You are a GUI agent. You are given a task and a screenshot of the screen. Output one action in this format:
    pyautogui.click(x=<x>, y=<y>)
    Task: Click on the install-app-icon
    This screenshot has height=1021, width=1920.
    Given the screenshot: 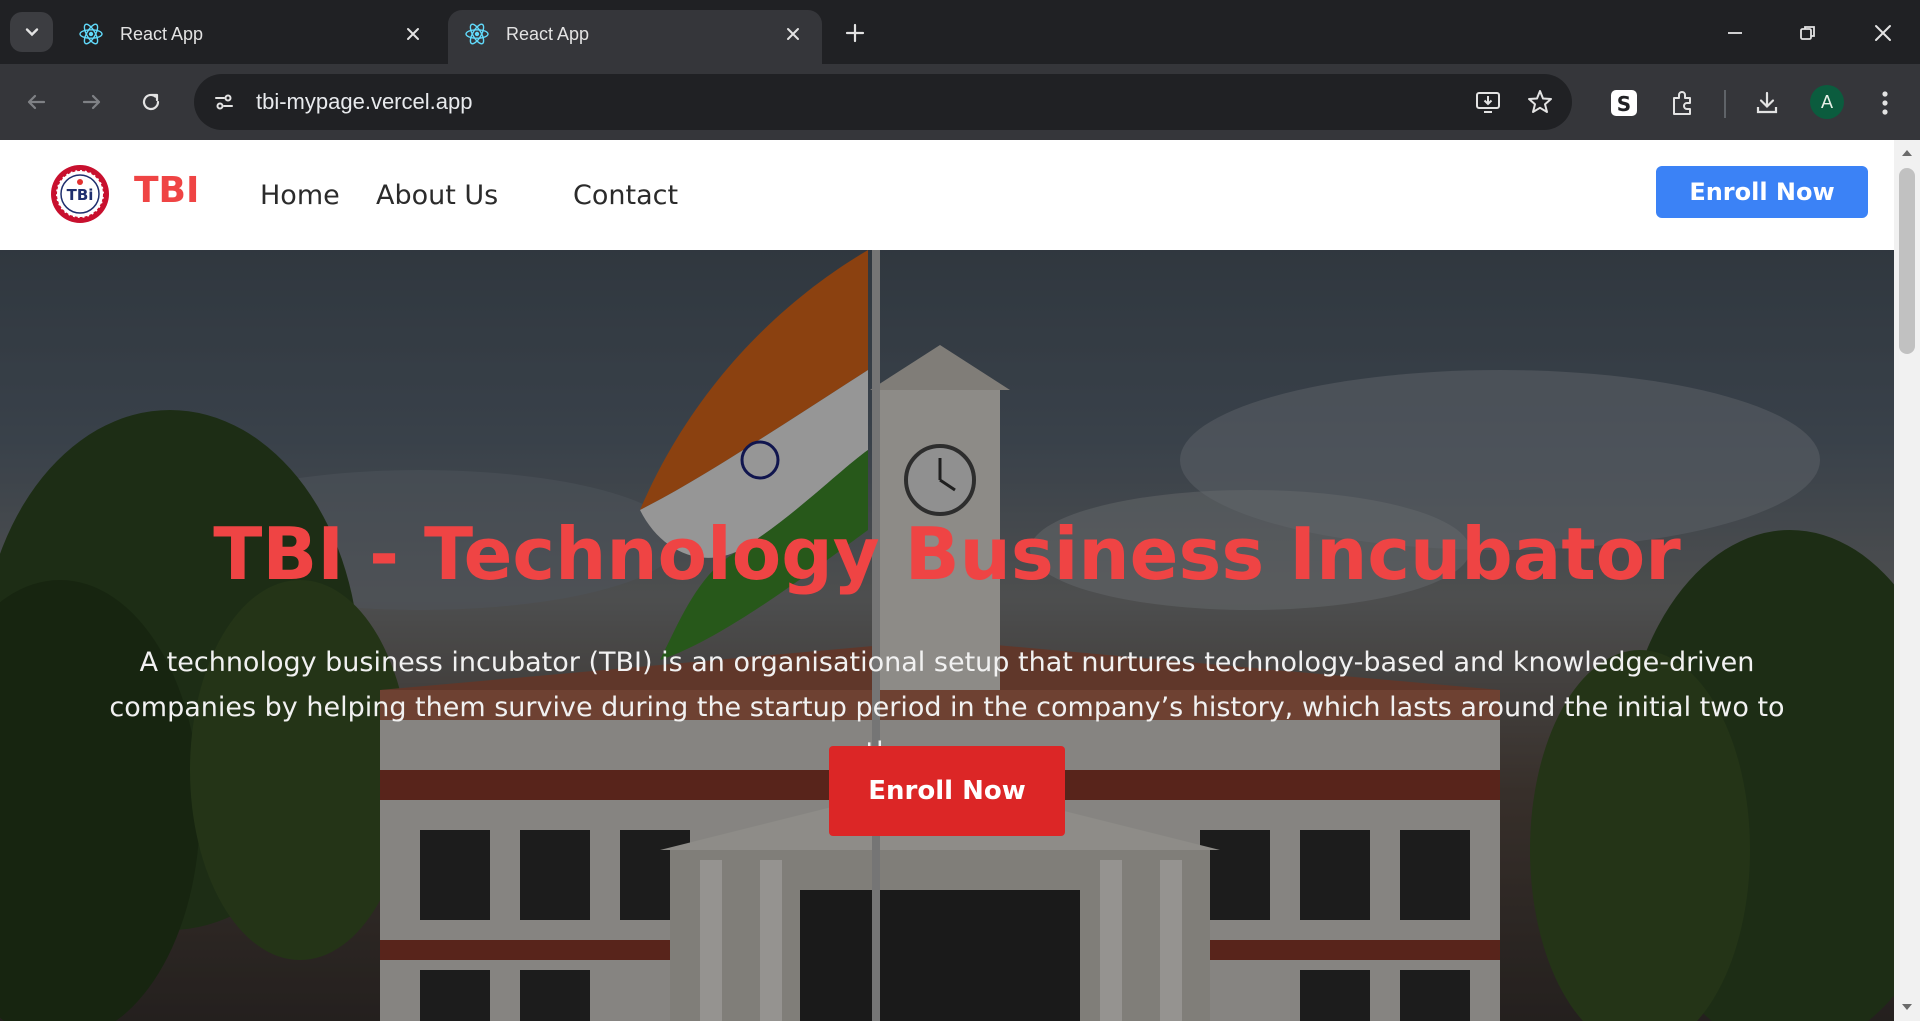 What is the action you would take?
    pyautogui.click(x=1488, y=102)
    